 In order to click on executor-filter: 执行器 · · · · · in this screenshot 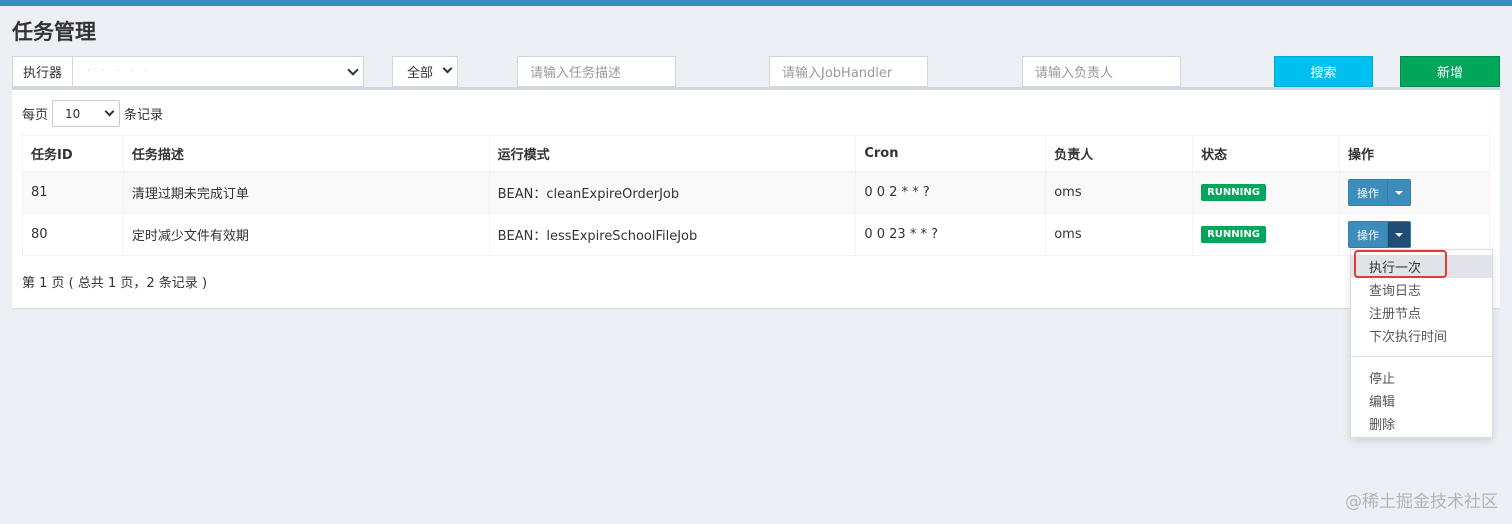, I will do `click(188, 71)`.